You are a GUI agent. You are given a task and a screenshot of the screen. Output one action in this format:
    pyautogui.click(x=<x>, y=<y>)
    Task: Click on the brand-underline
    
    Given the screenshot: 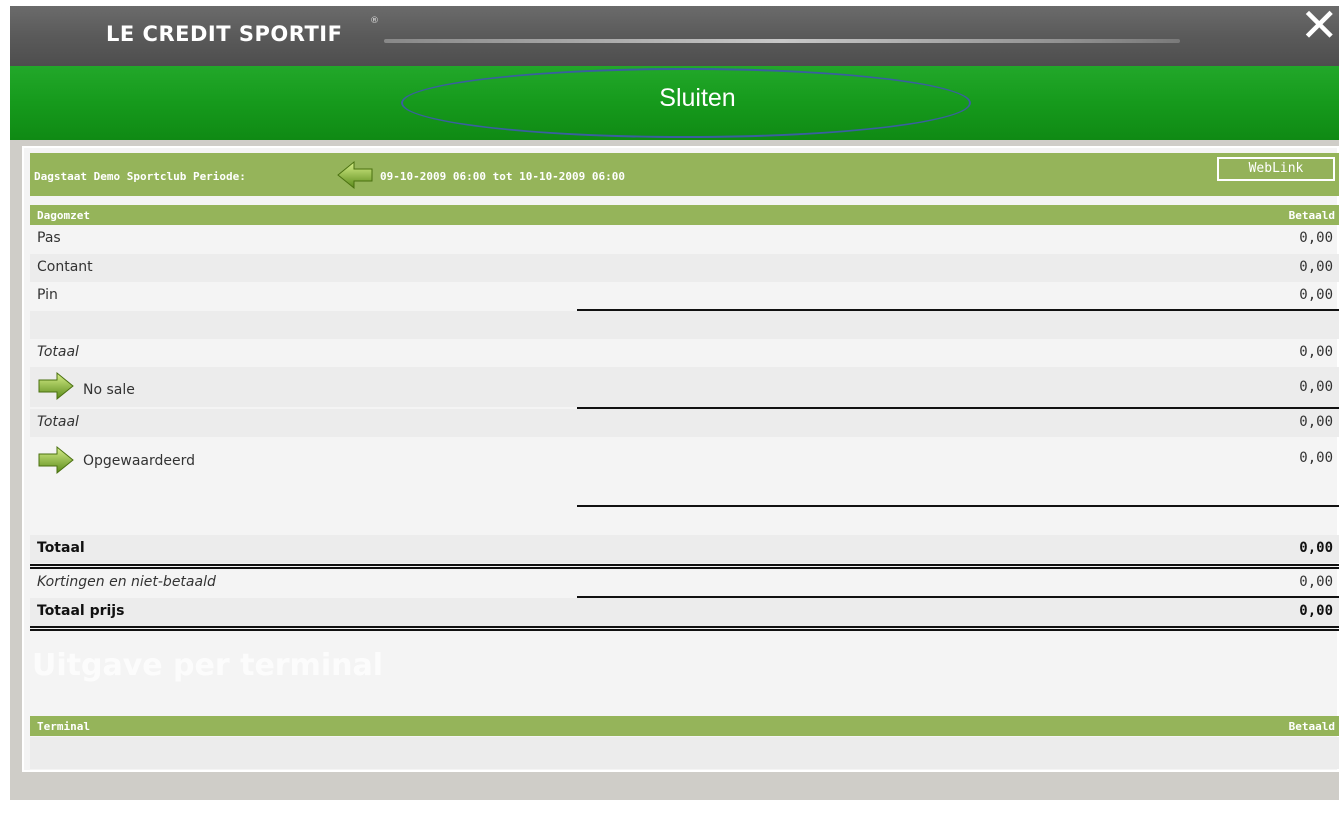 What is the action you would take?
    pyautogui.click(x=782, y=41)
    